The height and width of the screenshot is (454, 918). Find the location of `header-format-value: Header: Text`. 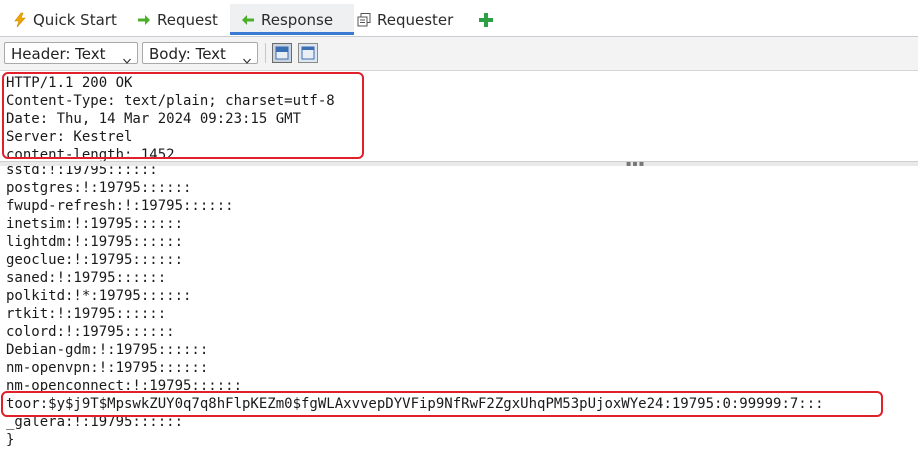

header-format-value: Header: Text is located at coordinates (58, 54).